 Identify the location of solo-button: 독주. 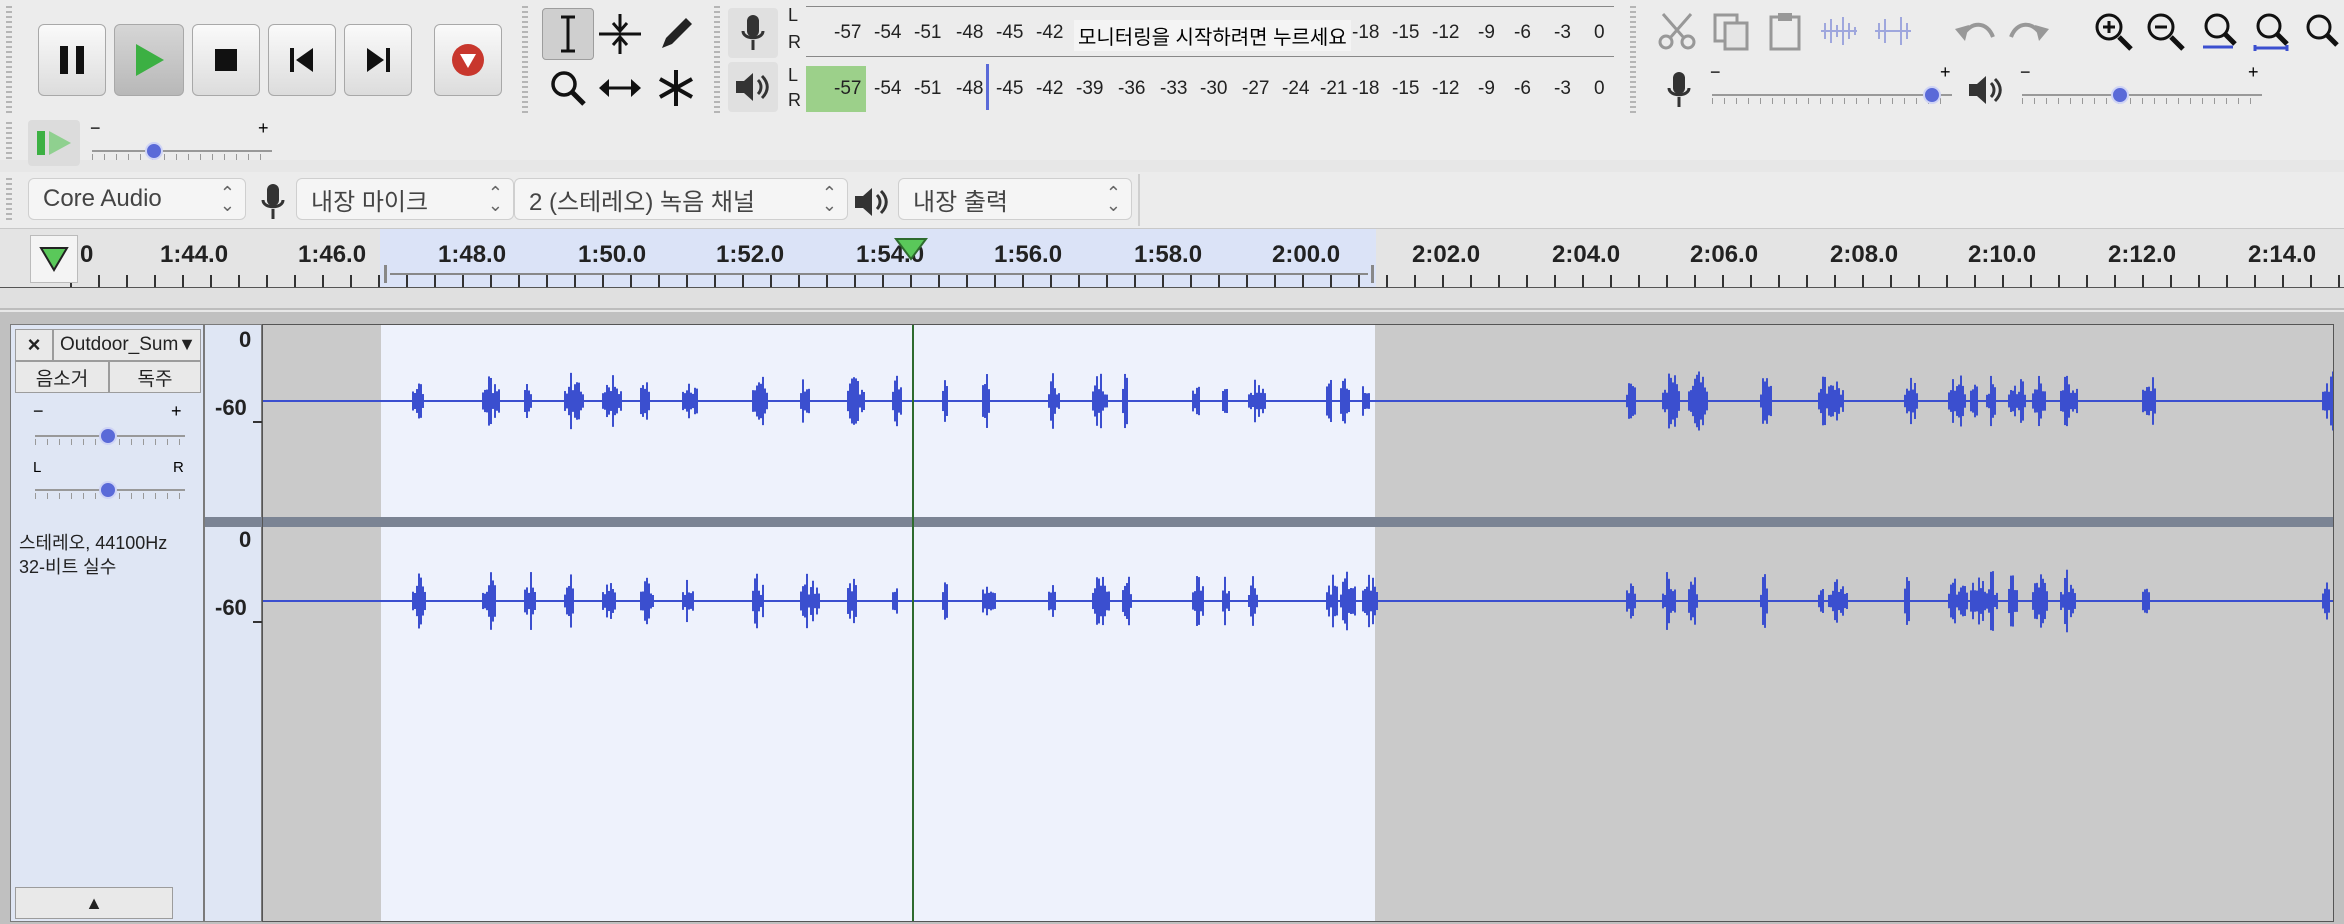
(155, 377).